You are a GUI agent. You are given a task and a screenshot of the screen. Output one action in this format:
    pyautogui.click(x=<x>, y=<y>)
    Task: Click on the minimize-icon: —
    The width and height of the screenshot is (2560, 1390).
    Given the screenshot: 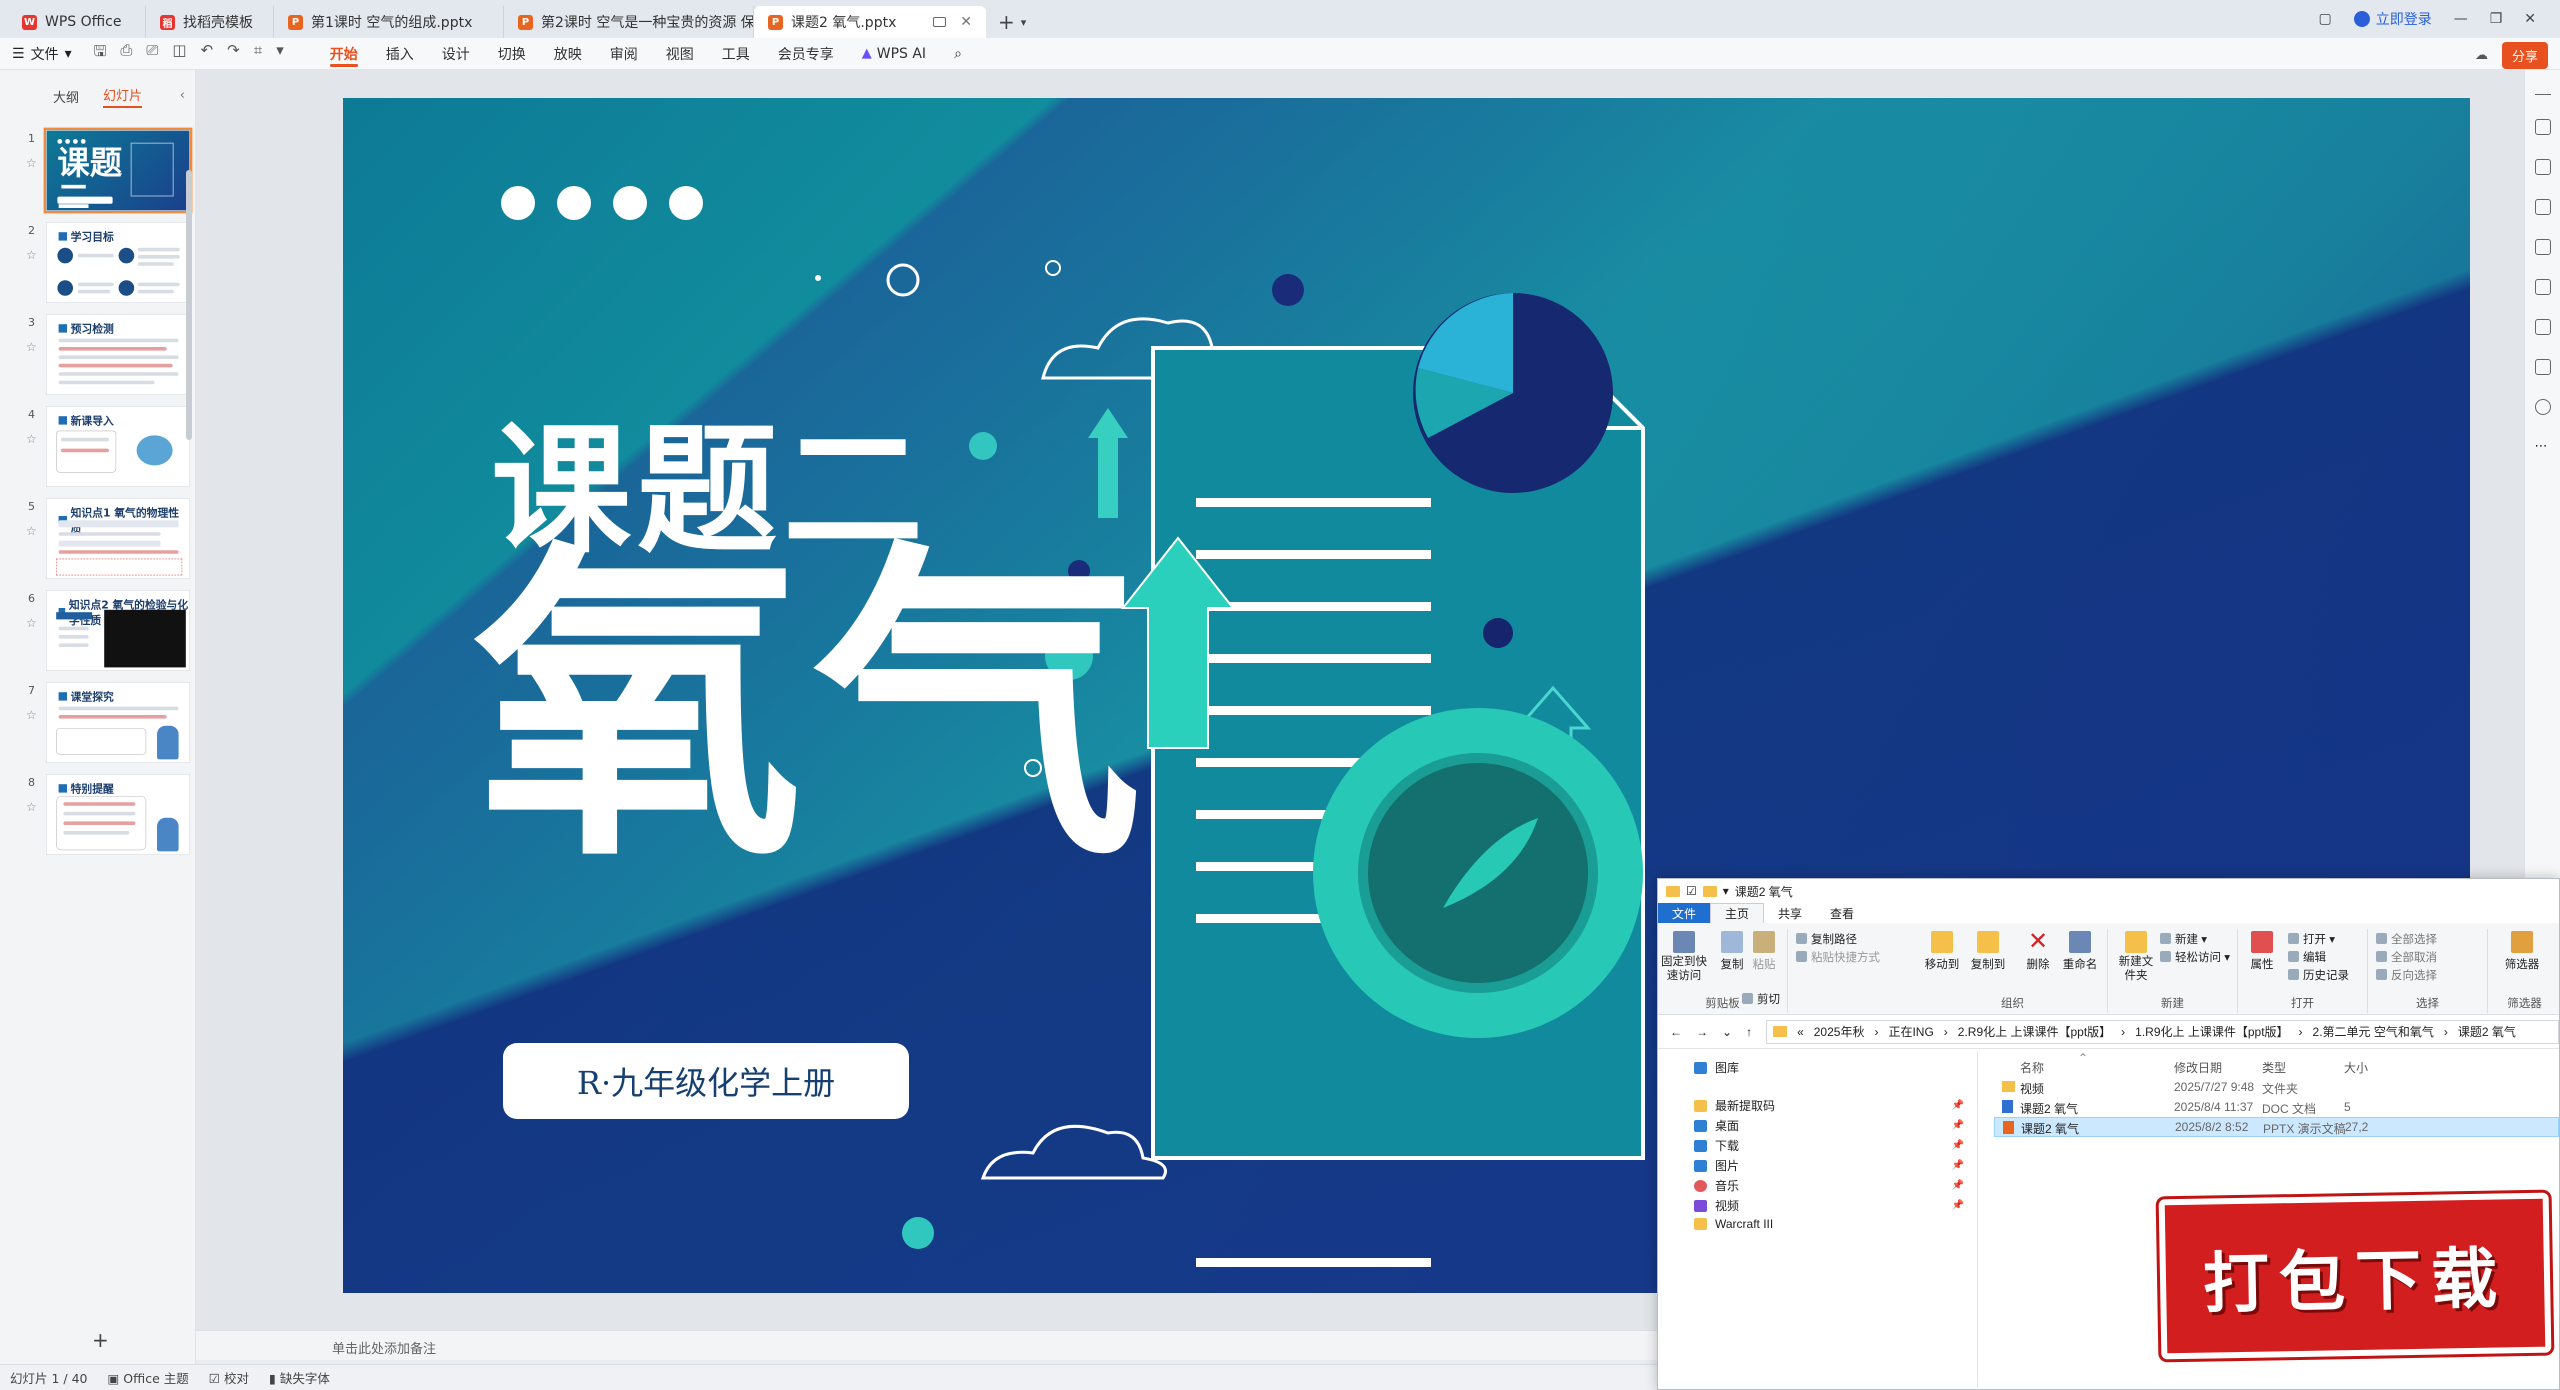 What is the action you would take?
    pyautogui.click(x=2461, y=19)
    